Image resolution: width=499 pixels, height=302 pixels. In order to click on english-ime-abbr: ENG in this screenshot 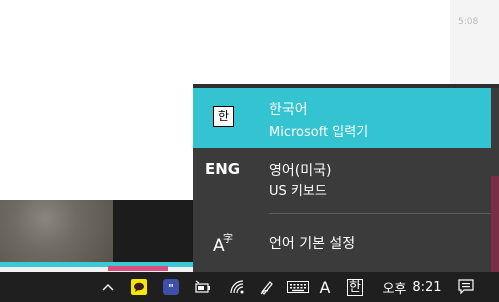, I will do `click(223, 169)`.